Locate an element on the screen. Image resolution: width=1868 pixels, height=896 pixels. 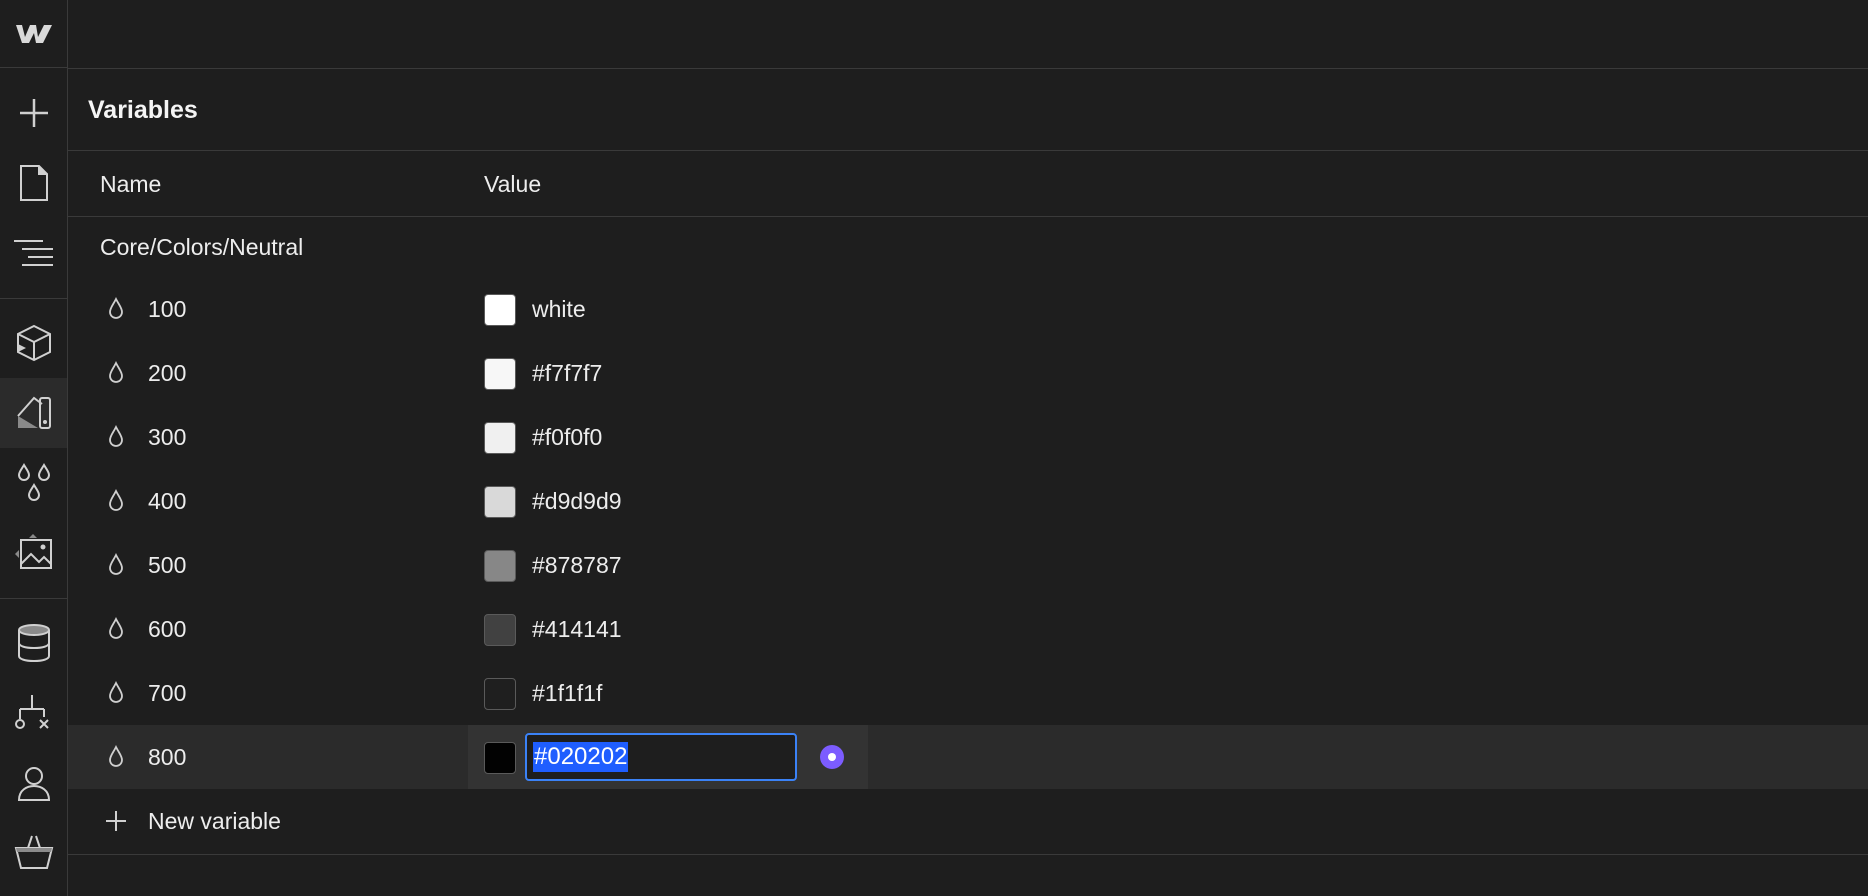
logic-icon is located at coordinates (33, 713).